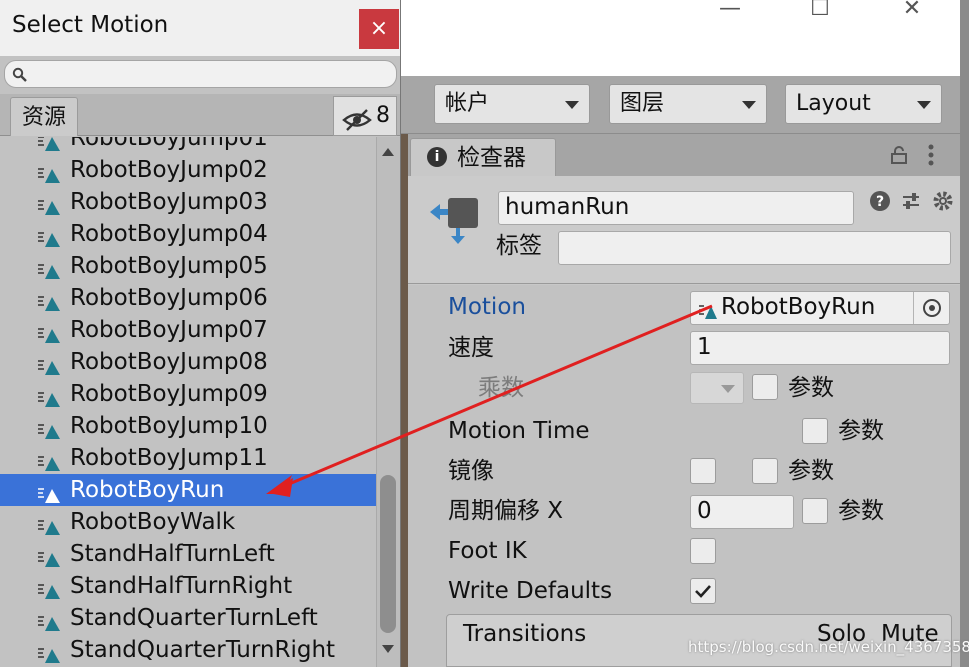 Image resolution: width=969 pixels, height=667 pixels. I want to click on checkmark-icon, so click(703, 591).